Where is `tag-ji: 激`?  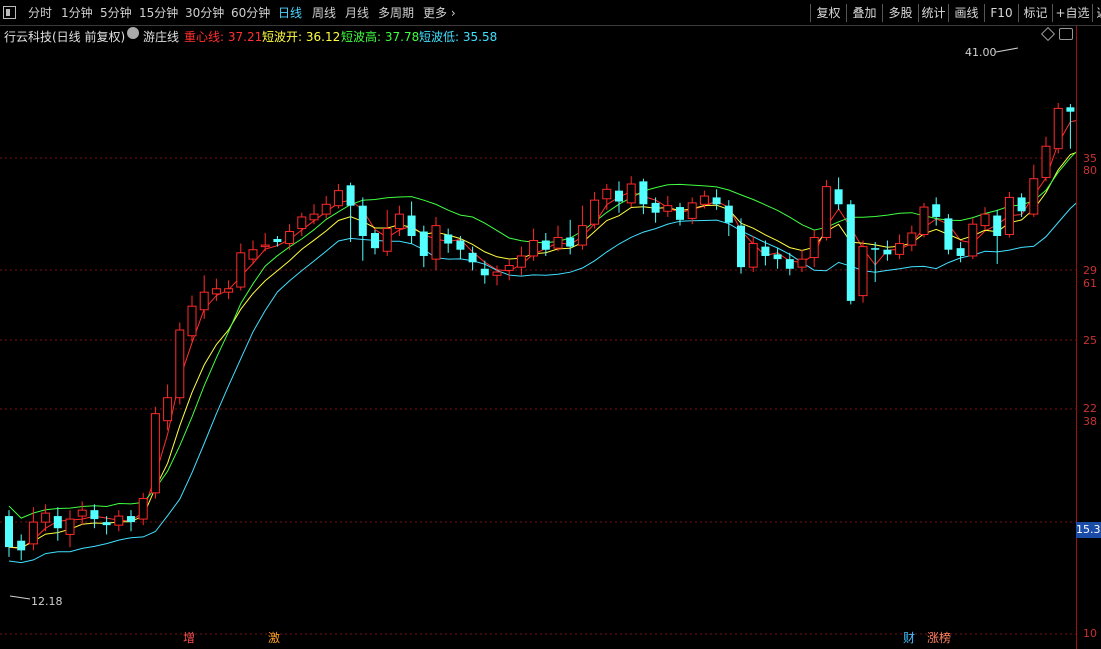
tag-ji: 激 is located at coordinates (274, 638).